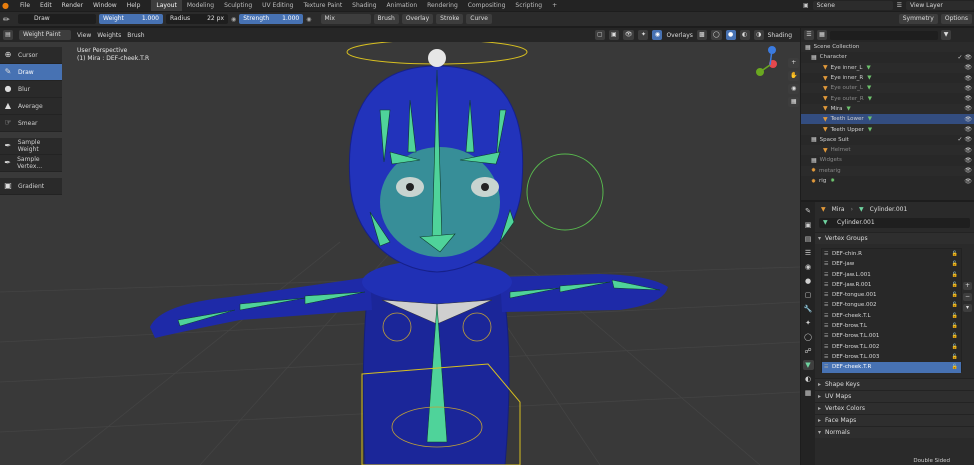 Image resolution: width=974 pixels, height=465 pixels. I want to click on outliner-row-scene-collection: ▦ Scene Collection, so click(887, 47).